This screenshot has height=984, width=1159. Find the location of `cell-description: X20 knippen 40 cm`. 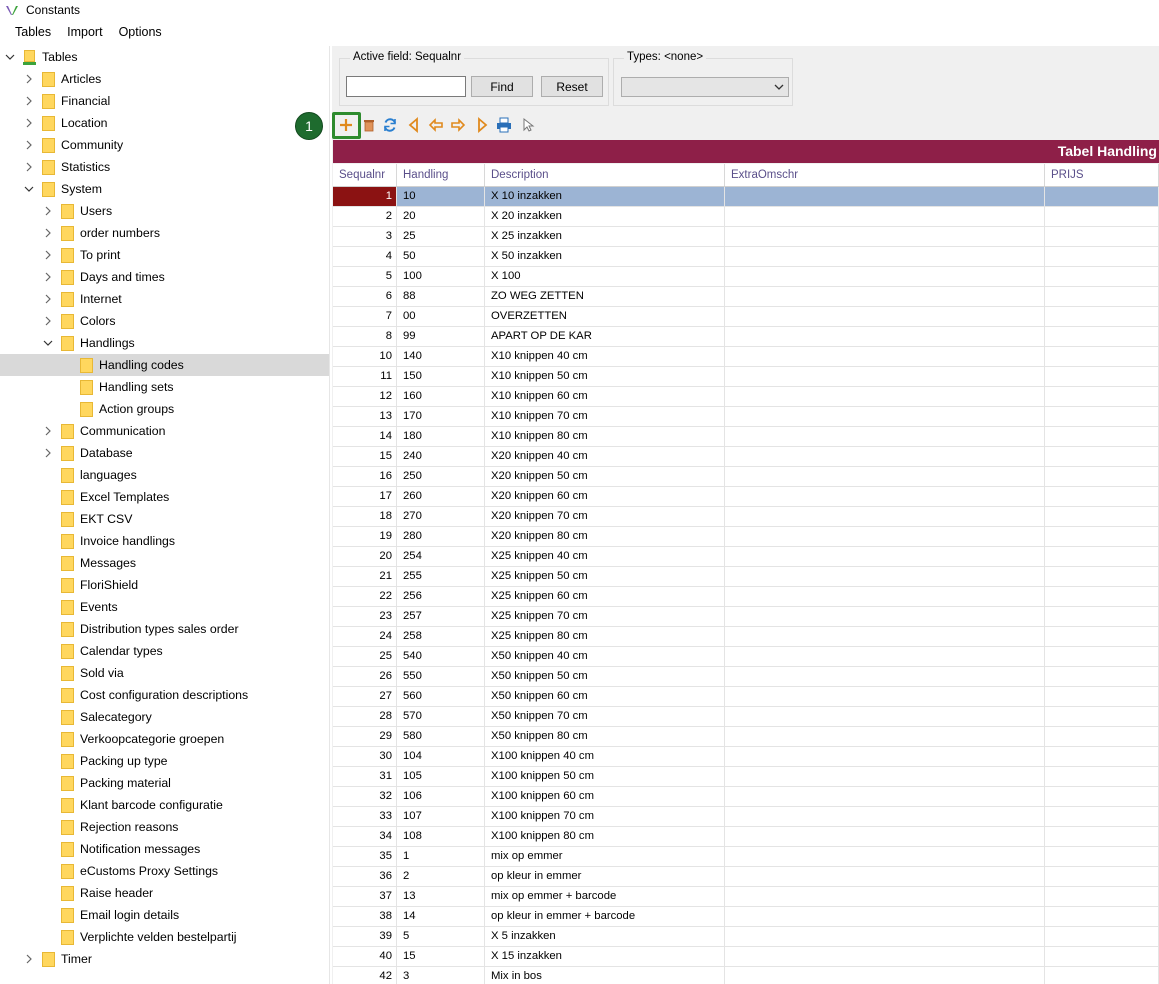

cell-description: X20 knippen 40 cm is located at coordinates (605, 456).